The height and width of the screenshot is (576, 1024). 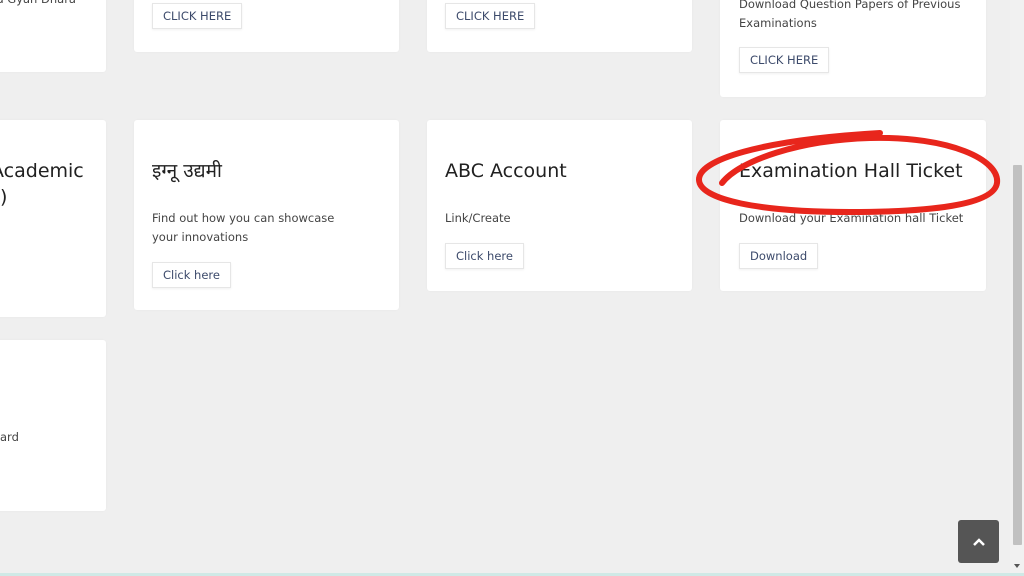 What do you see at coordinates (4, 197) in the screenshot?
I see `card-title-line2: S)` at bounding box center [4, 197].